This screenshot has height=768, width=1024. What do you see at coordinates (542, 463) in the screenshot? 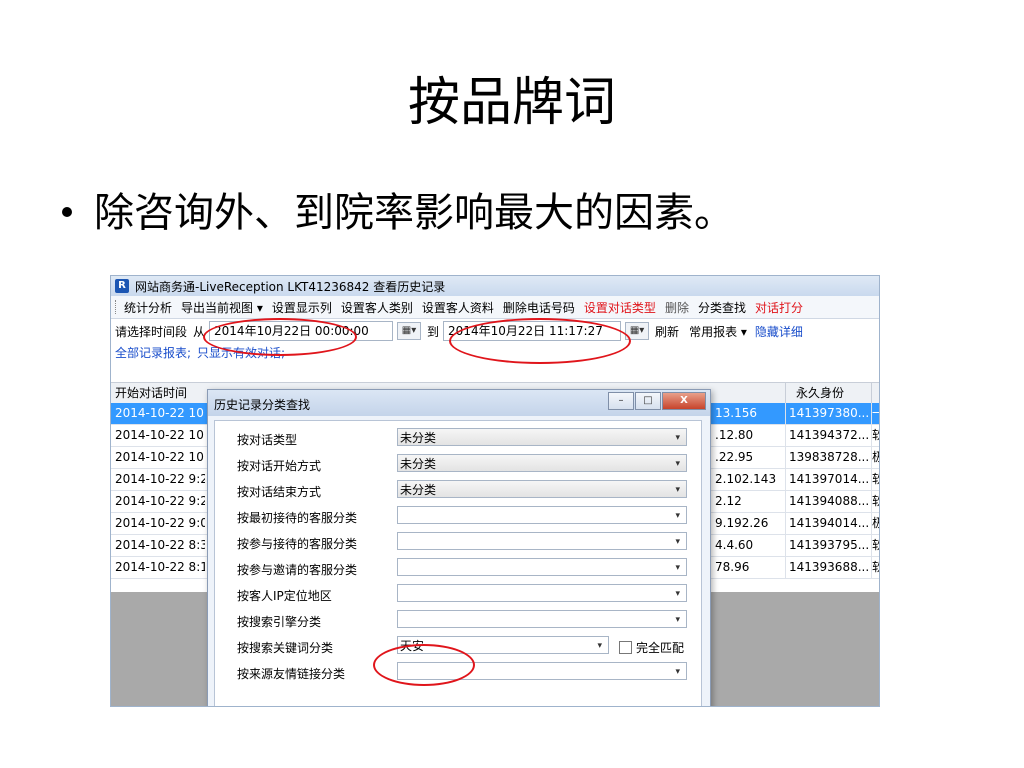
I see `start-method-select: 未分类 ▾` at bounding box center [542, 463].